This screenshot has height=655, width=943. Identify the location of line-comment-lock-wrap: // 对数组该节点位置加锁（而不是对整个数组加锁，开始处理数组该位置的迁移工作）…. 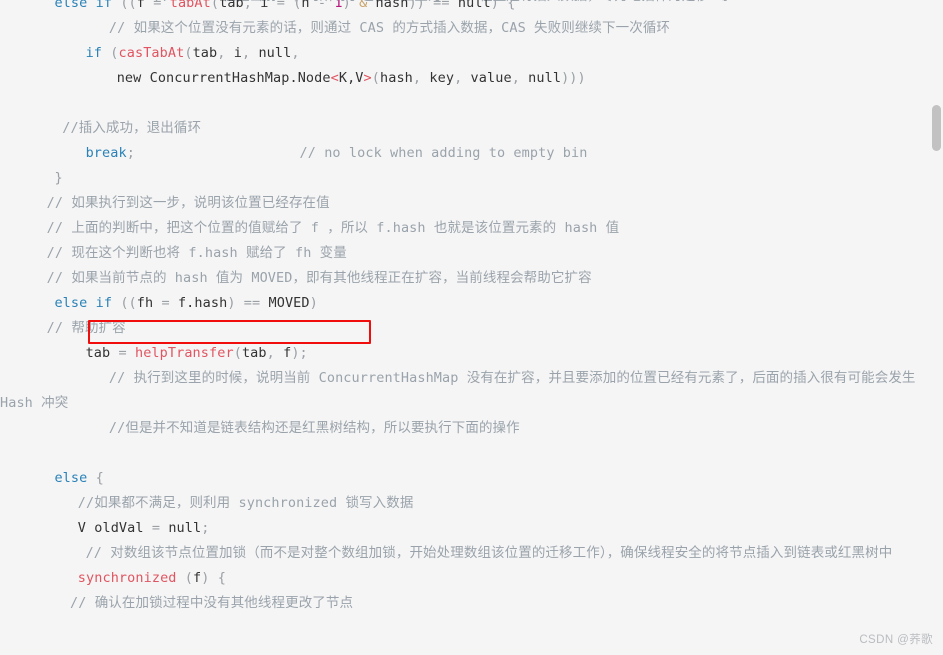
(471, 553).